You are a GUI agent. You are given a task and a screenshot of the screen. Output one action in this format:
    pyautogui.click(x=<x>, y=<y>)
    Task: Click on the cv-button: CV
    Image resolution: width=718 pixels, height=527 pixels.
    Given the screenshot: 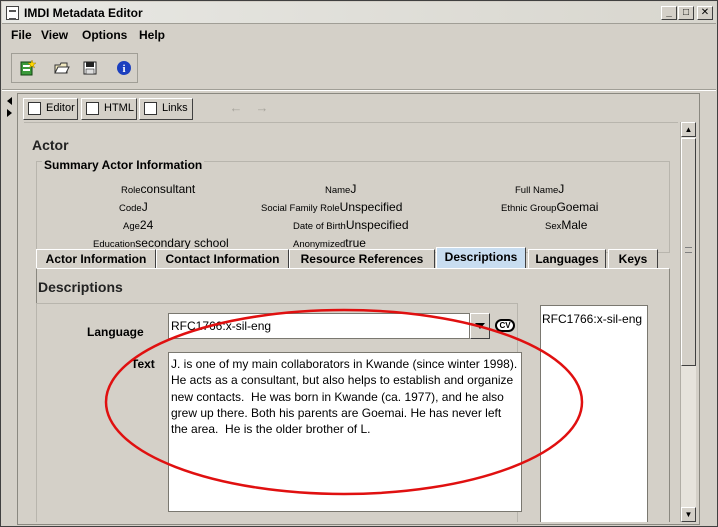 What is the action you would take?
    pyautogui.click(x=505, y=325)
    